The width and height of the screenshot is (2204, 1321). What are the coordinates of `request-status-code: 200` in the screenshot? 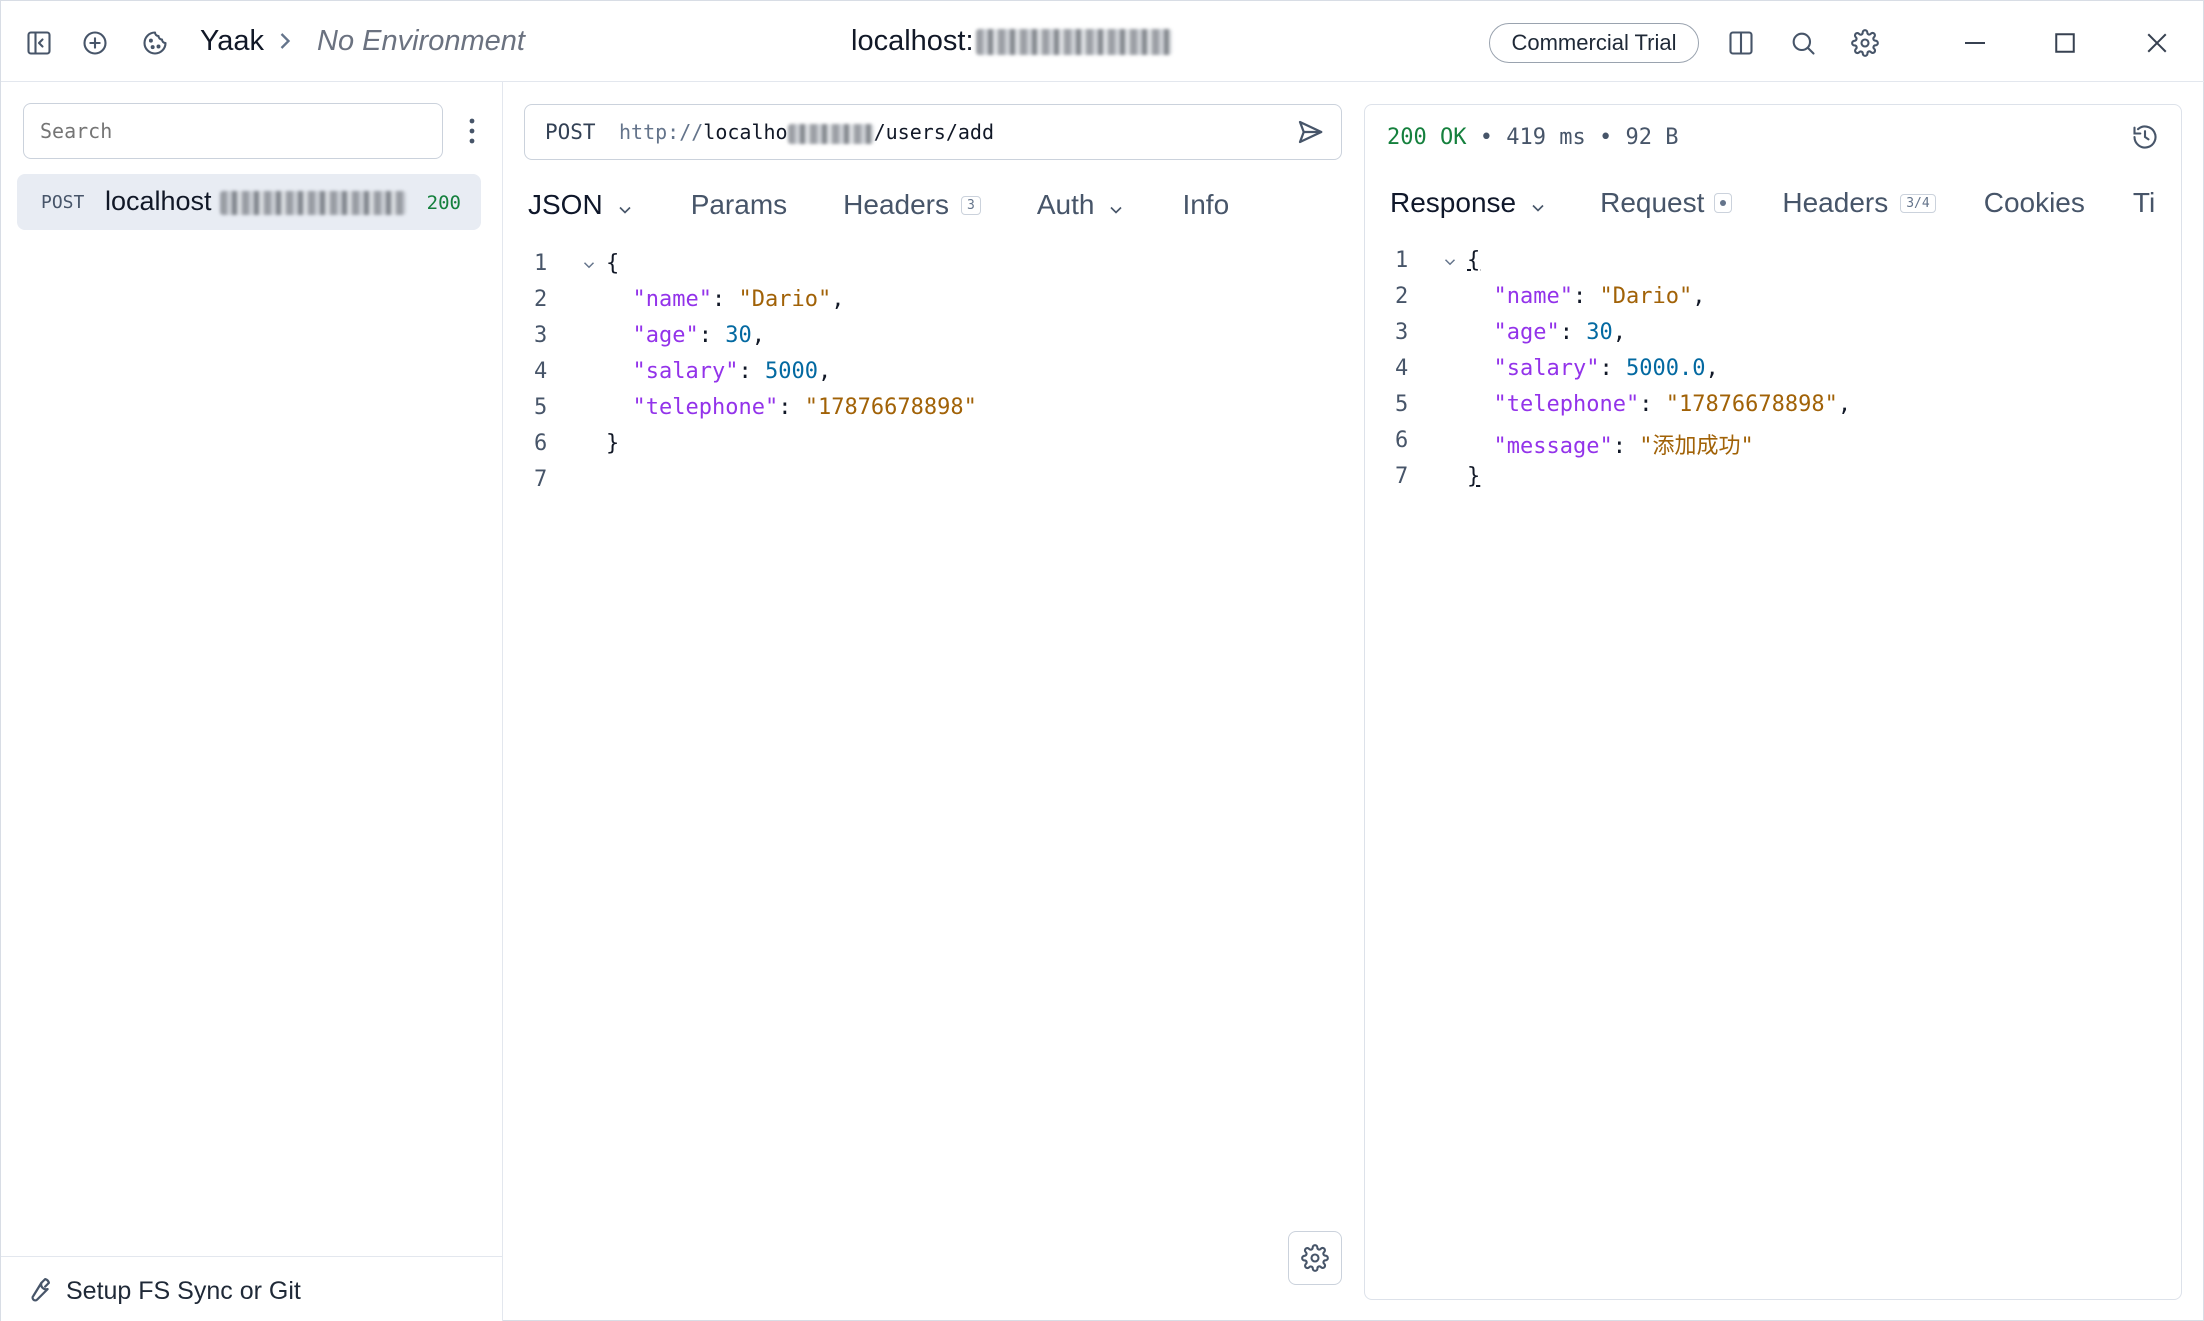 It's located at (443, 203).